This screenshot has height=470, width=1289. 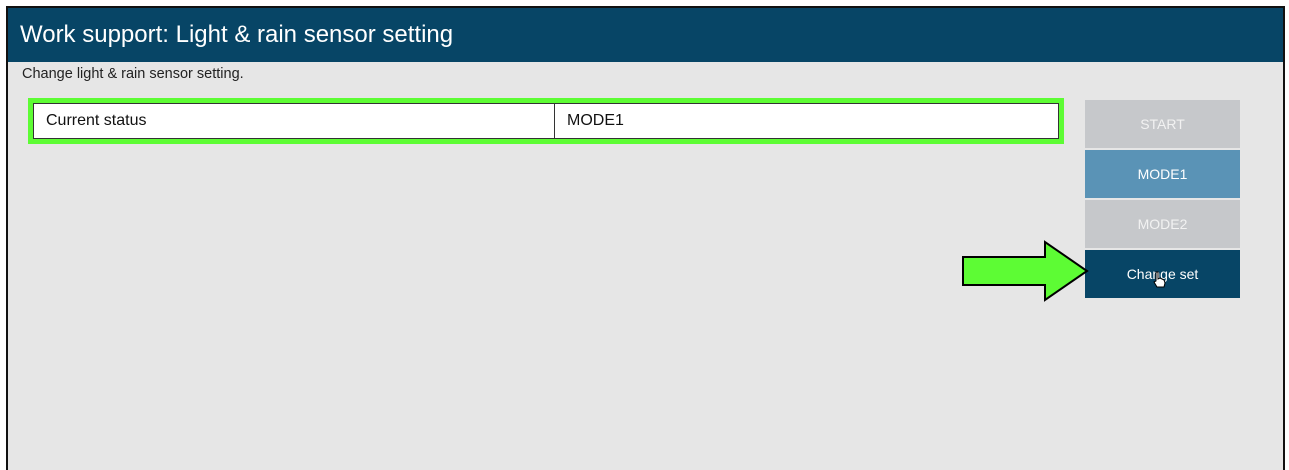 I want to click on hand-pointer-icon, so click(x=1159, y=279).